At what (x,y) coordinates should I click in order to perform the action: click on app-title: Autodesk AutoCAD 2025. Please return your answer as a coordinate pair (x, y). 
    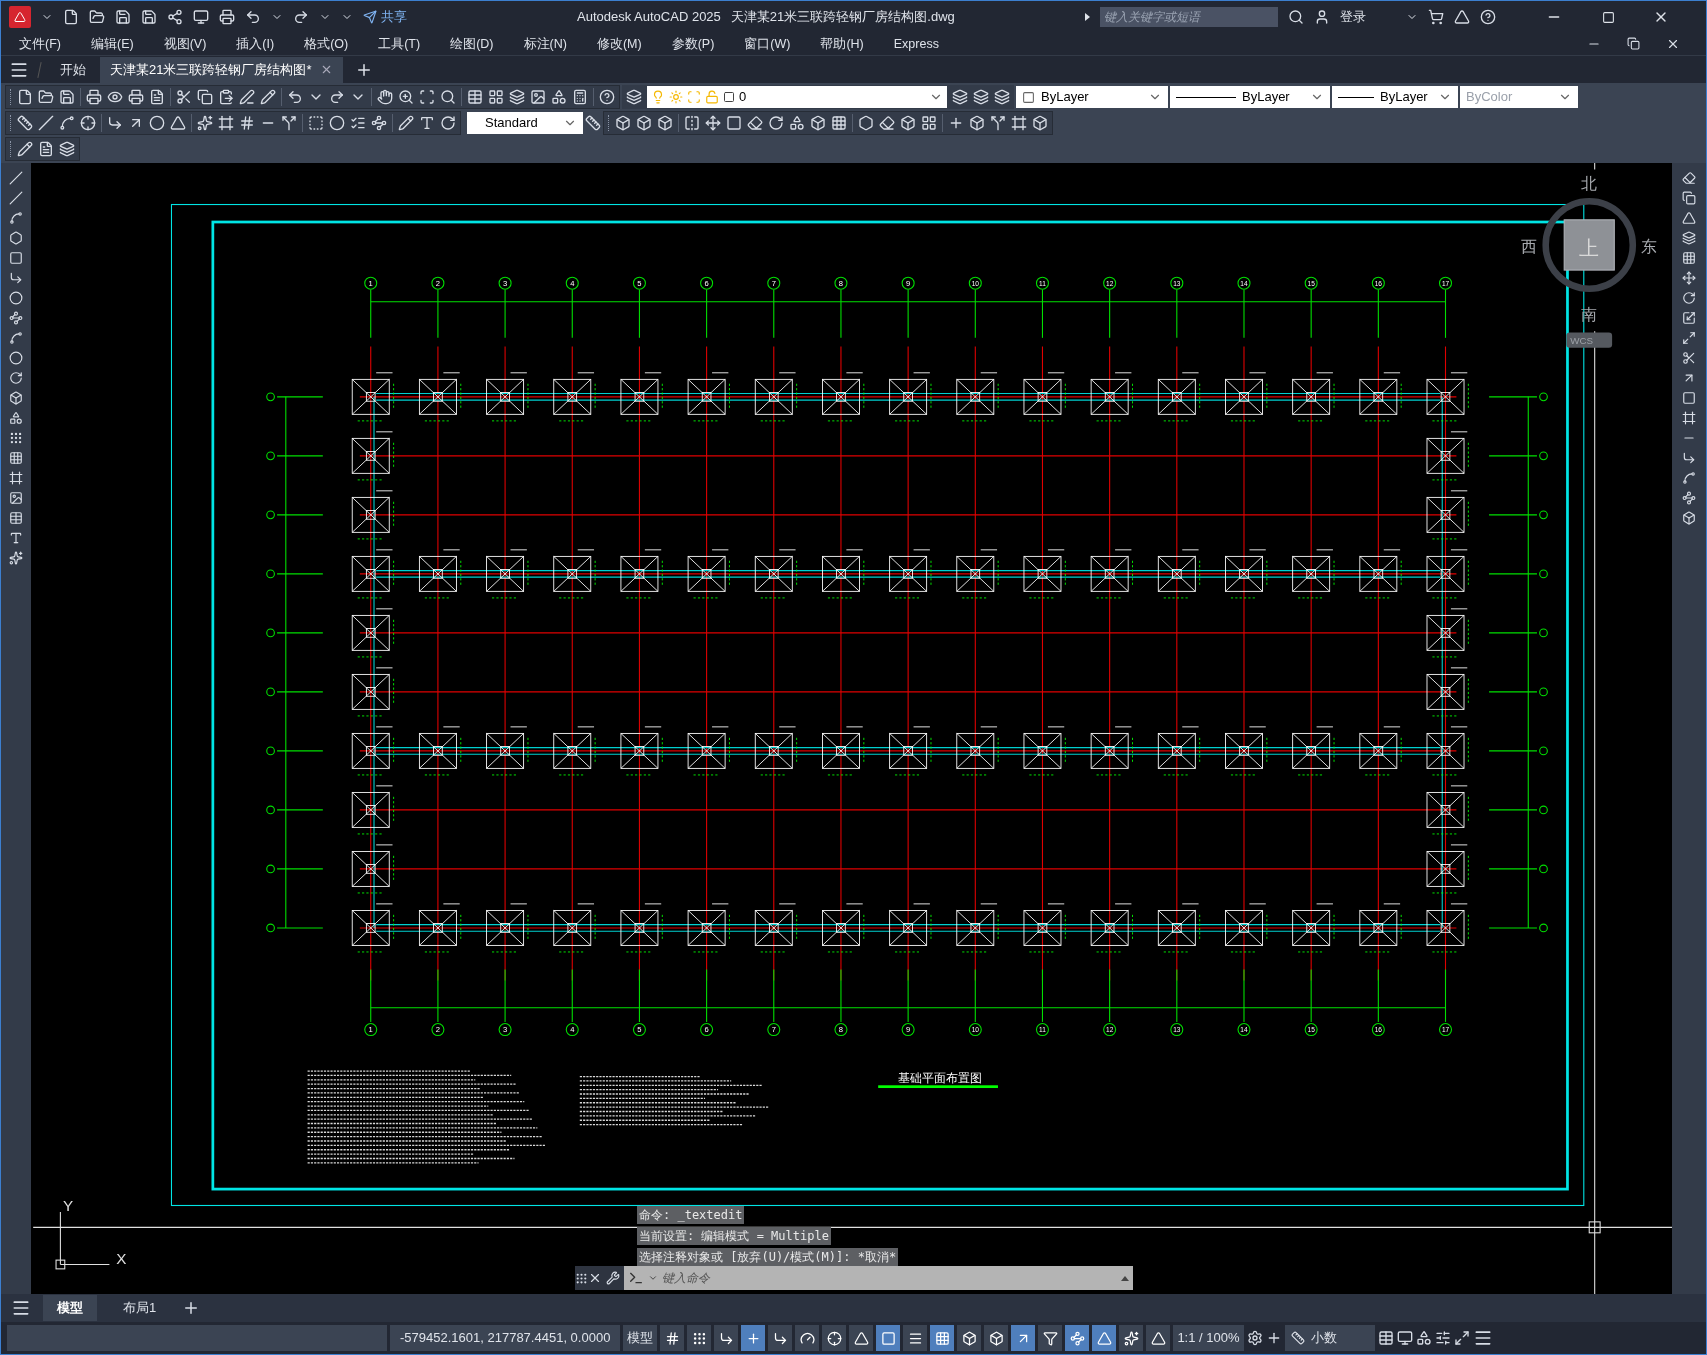
    Looking at the image, I should click on (649, 17).